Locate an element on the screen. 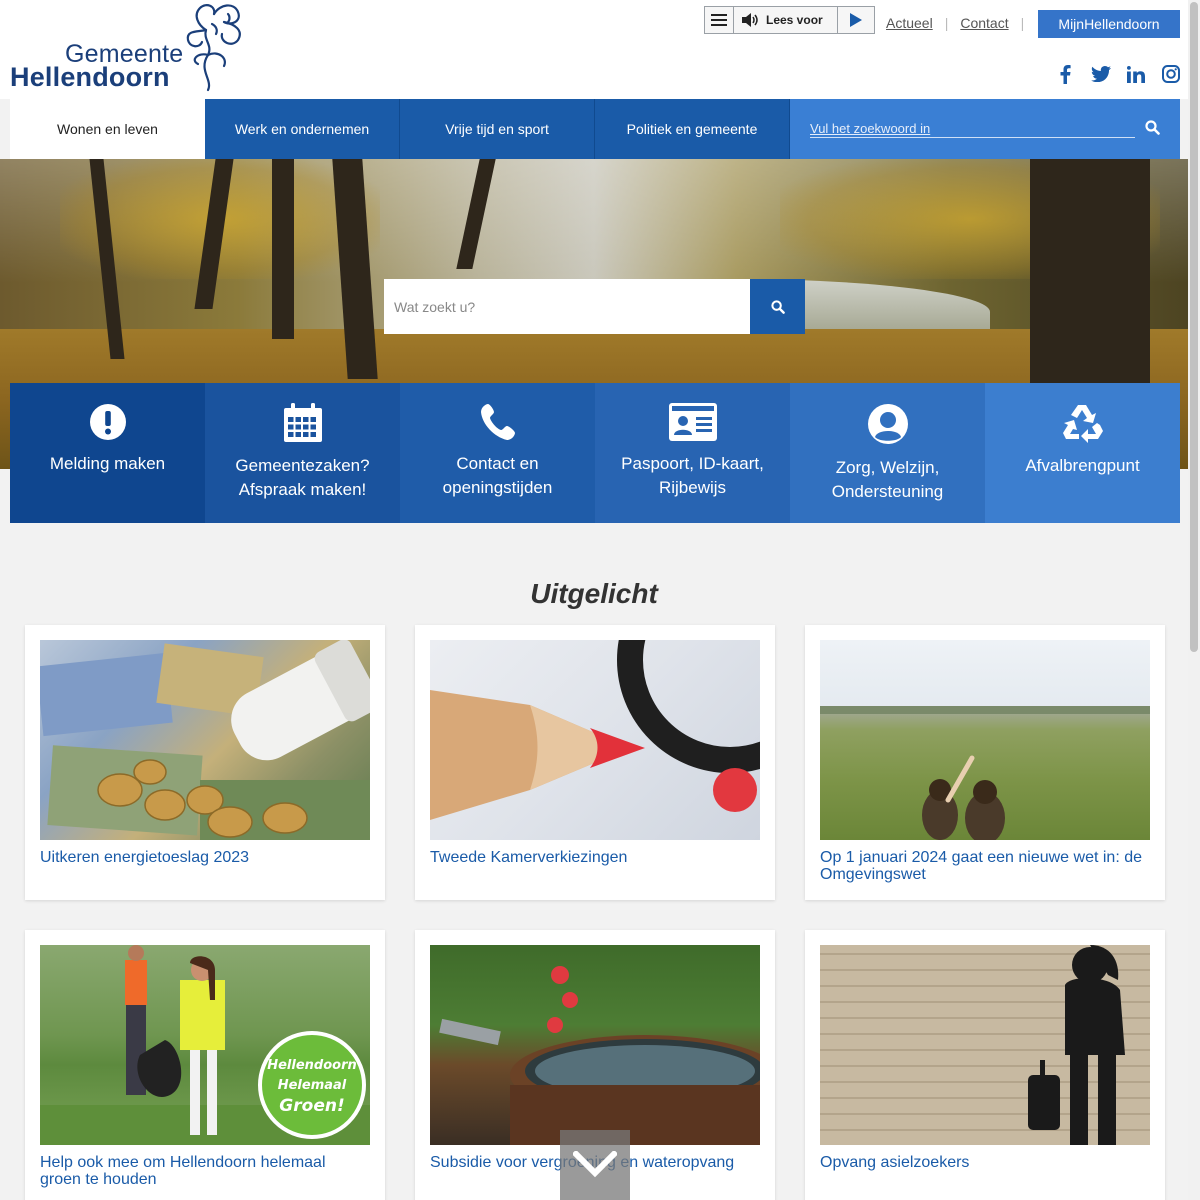 This screenshot has width=1200, height=1200. twitter-icon is located at coordinates (1100, 74).